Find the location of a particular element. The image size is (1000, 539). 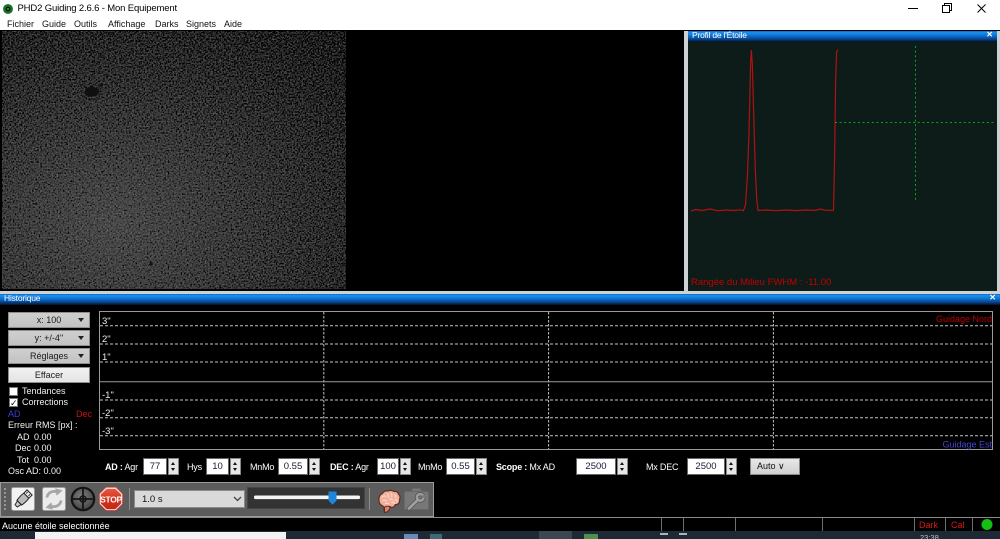

svg-text: -2" is located at coordinates (108, 413).